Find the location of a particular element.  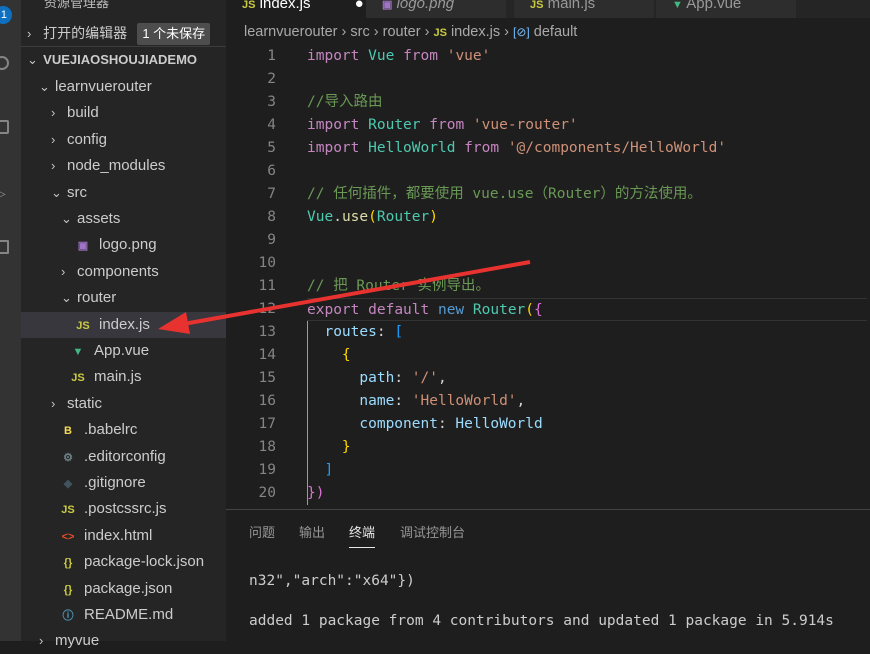

arrow-shaft is located at coordinates (354, 293).